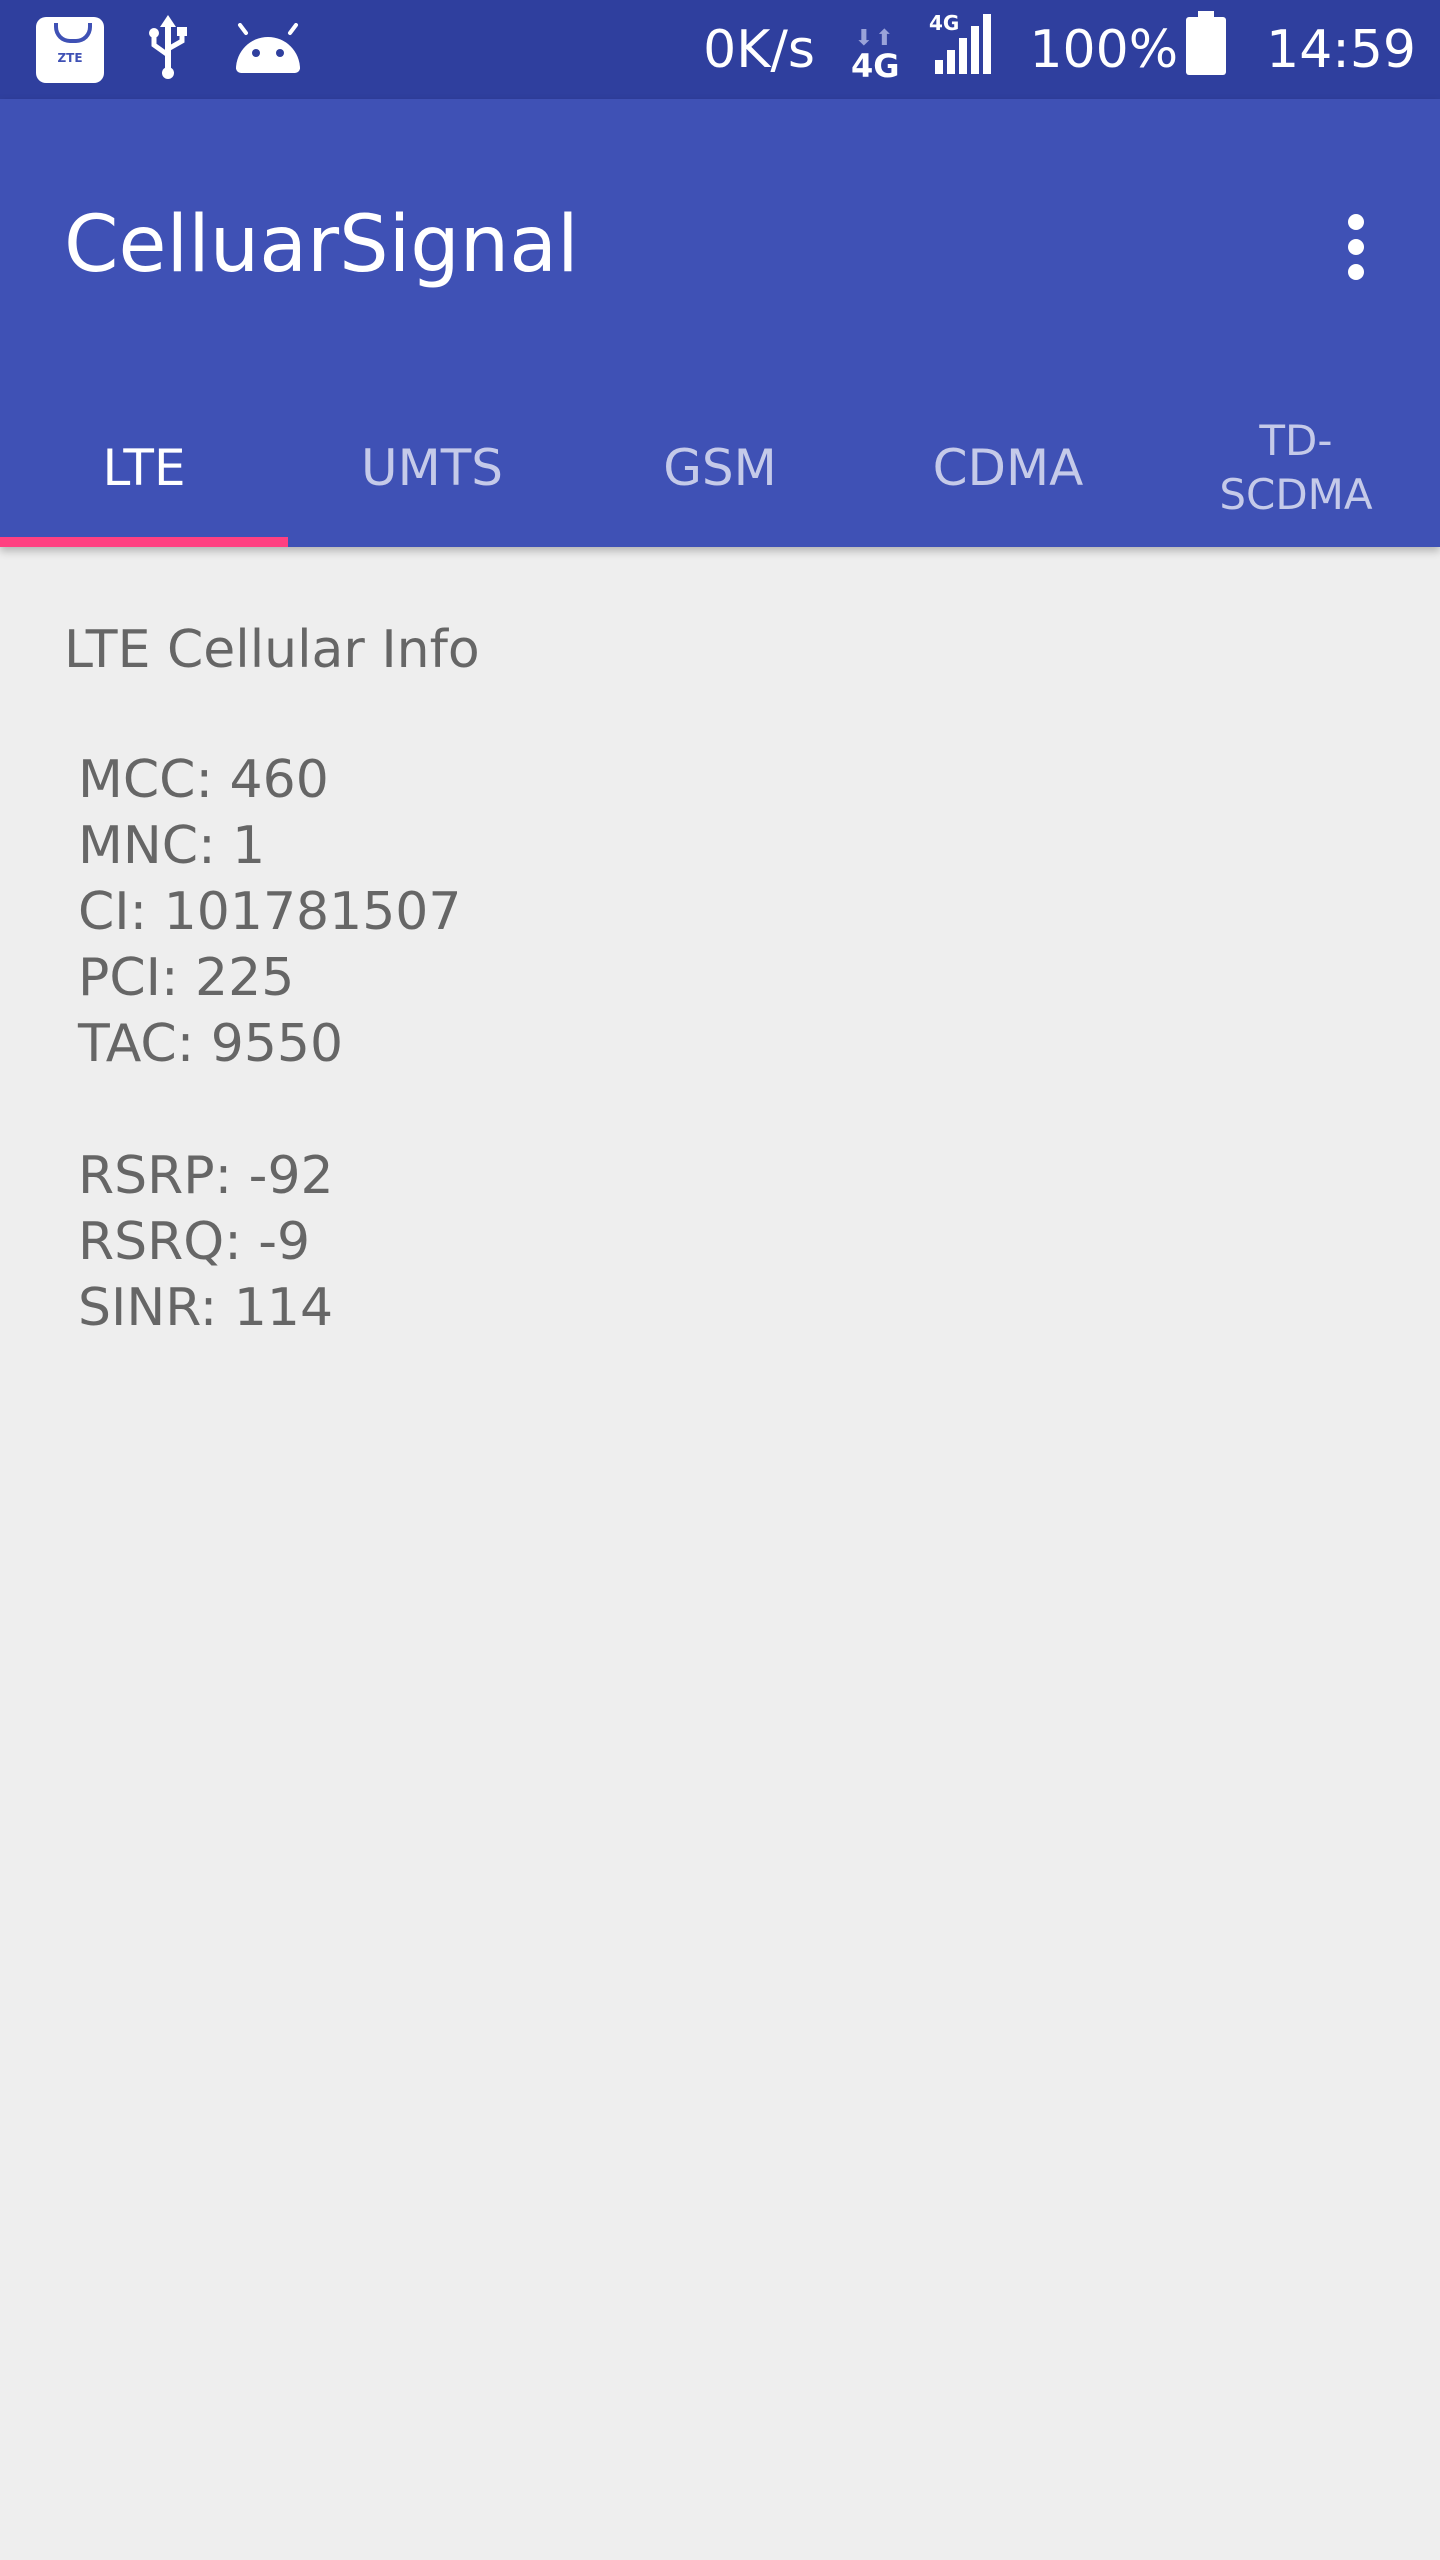 The width and height of the screenshot is (1440, 2560). What do you see at coordinates (962, 49) in the screenshot?
I see `signal-icon: 4G` at bounding box center [962, 49].